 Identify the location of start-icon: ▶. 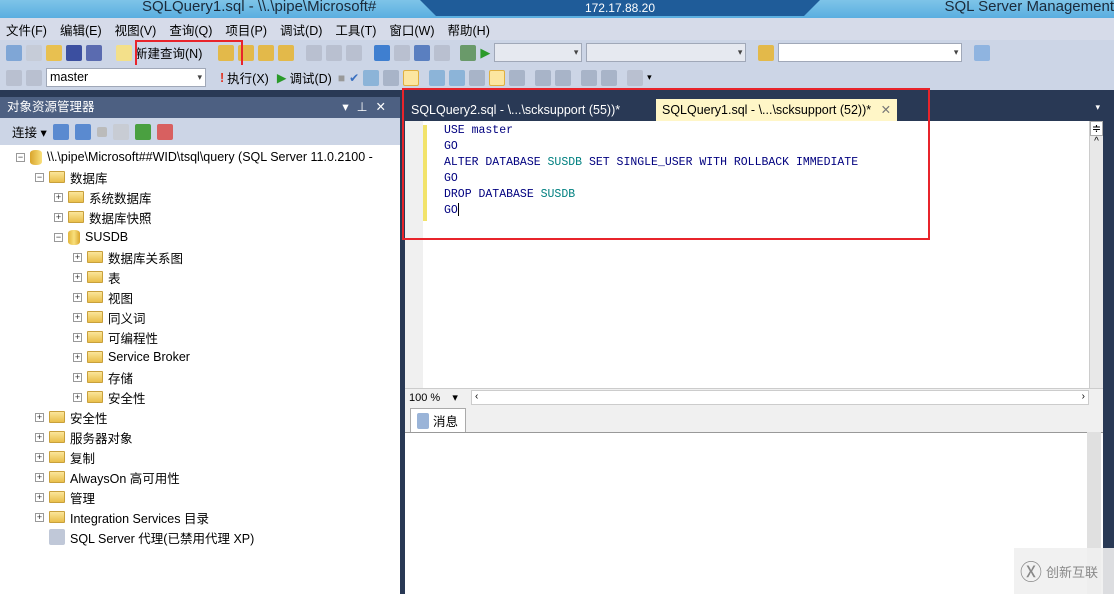
(485, 53).